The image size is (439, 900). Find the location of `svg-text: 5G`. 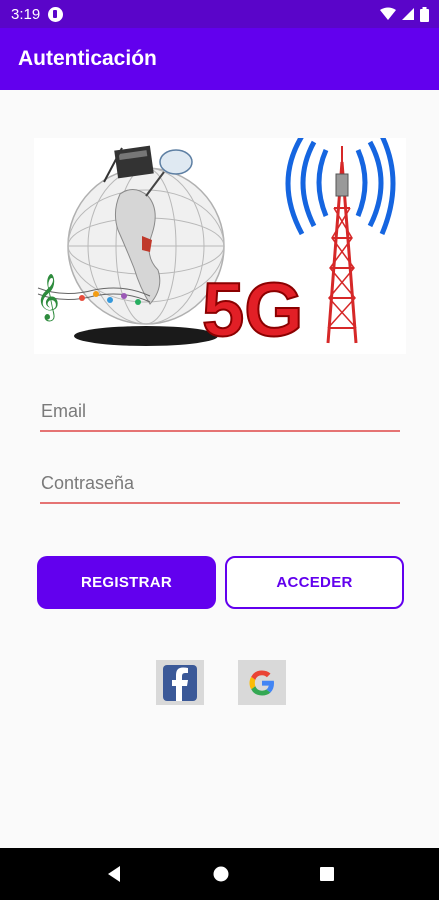

svg-text: 5G is located at coordinates (252, 310).